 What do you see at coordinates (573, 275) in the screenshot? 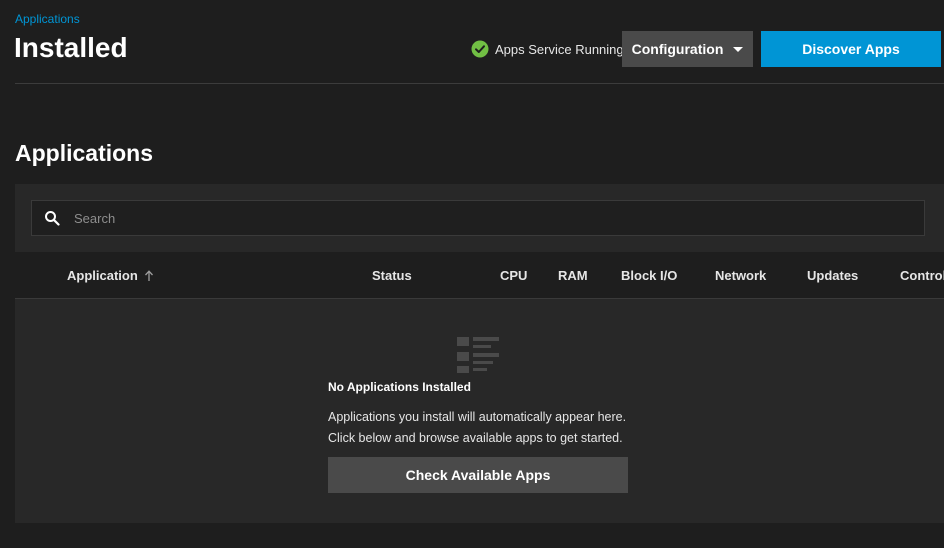
I see `column-ram: RAM` at bounding box center [573, 275].